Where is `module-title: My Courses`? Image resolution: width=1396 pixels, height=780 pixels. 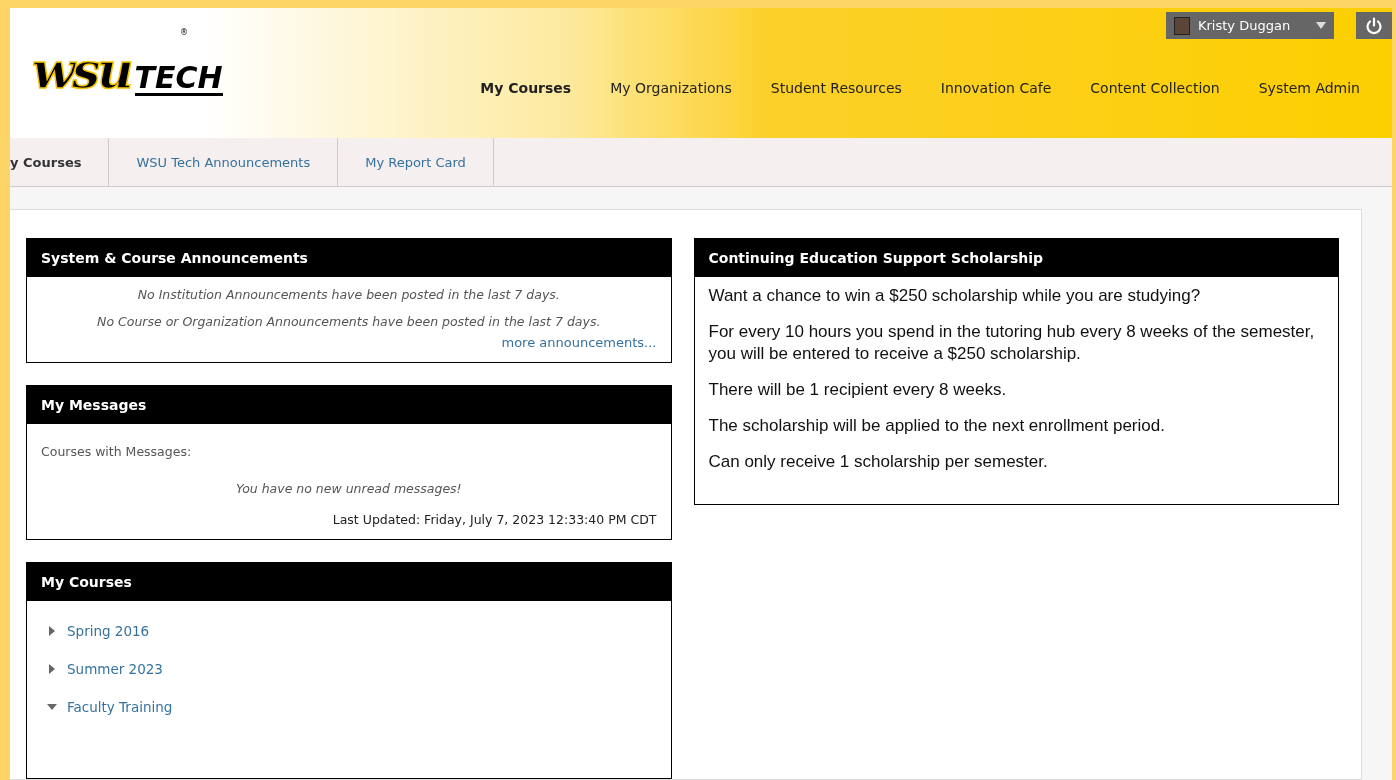
module-title: My Courses is located at coordinates (349, 582).